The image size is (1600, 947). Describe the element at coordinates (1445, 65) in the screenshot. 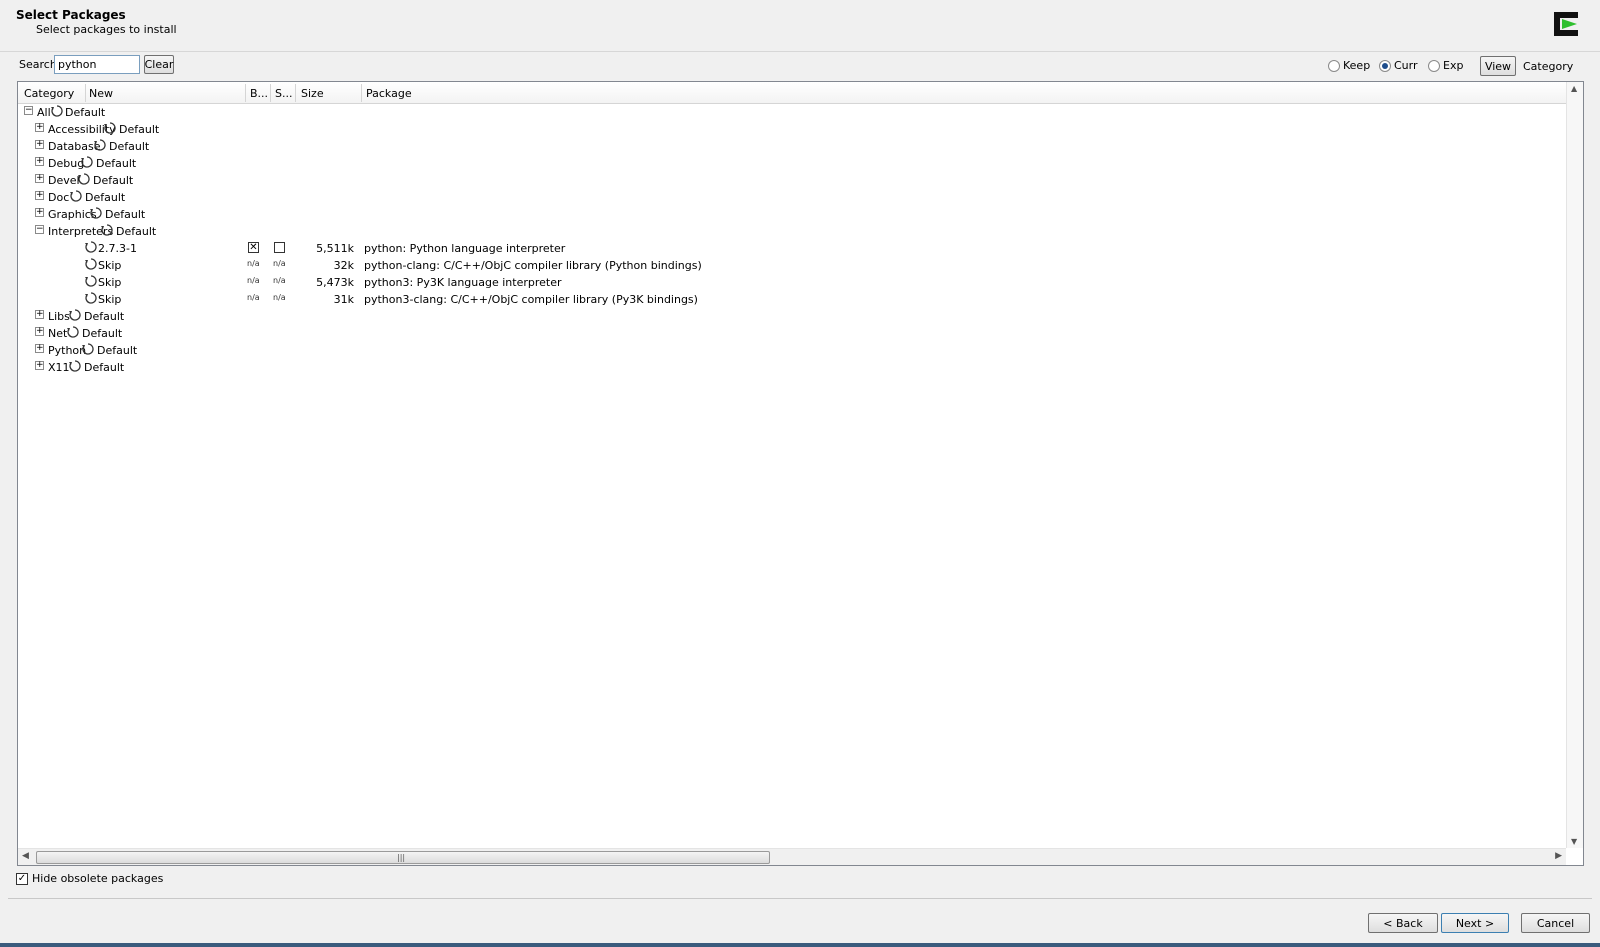

I see `exp-radio: Exp` at that location.